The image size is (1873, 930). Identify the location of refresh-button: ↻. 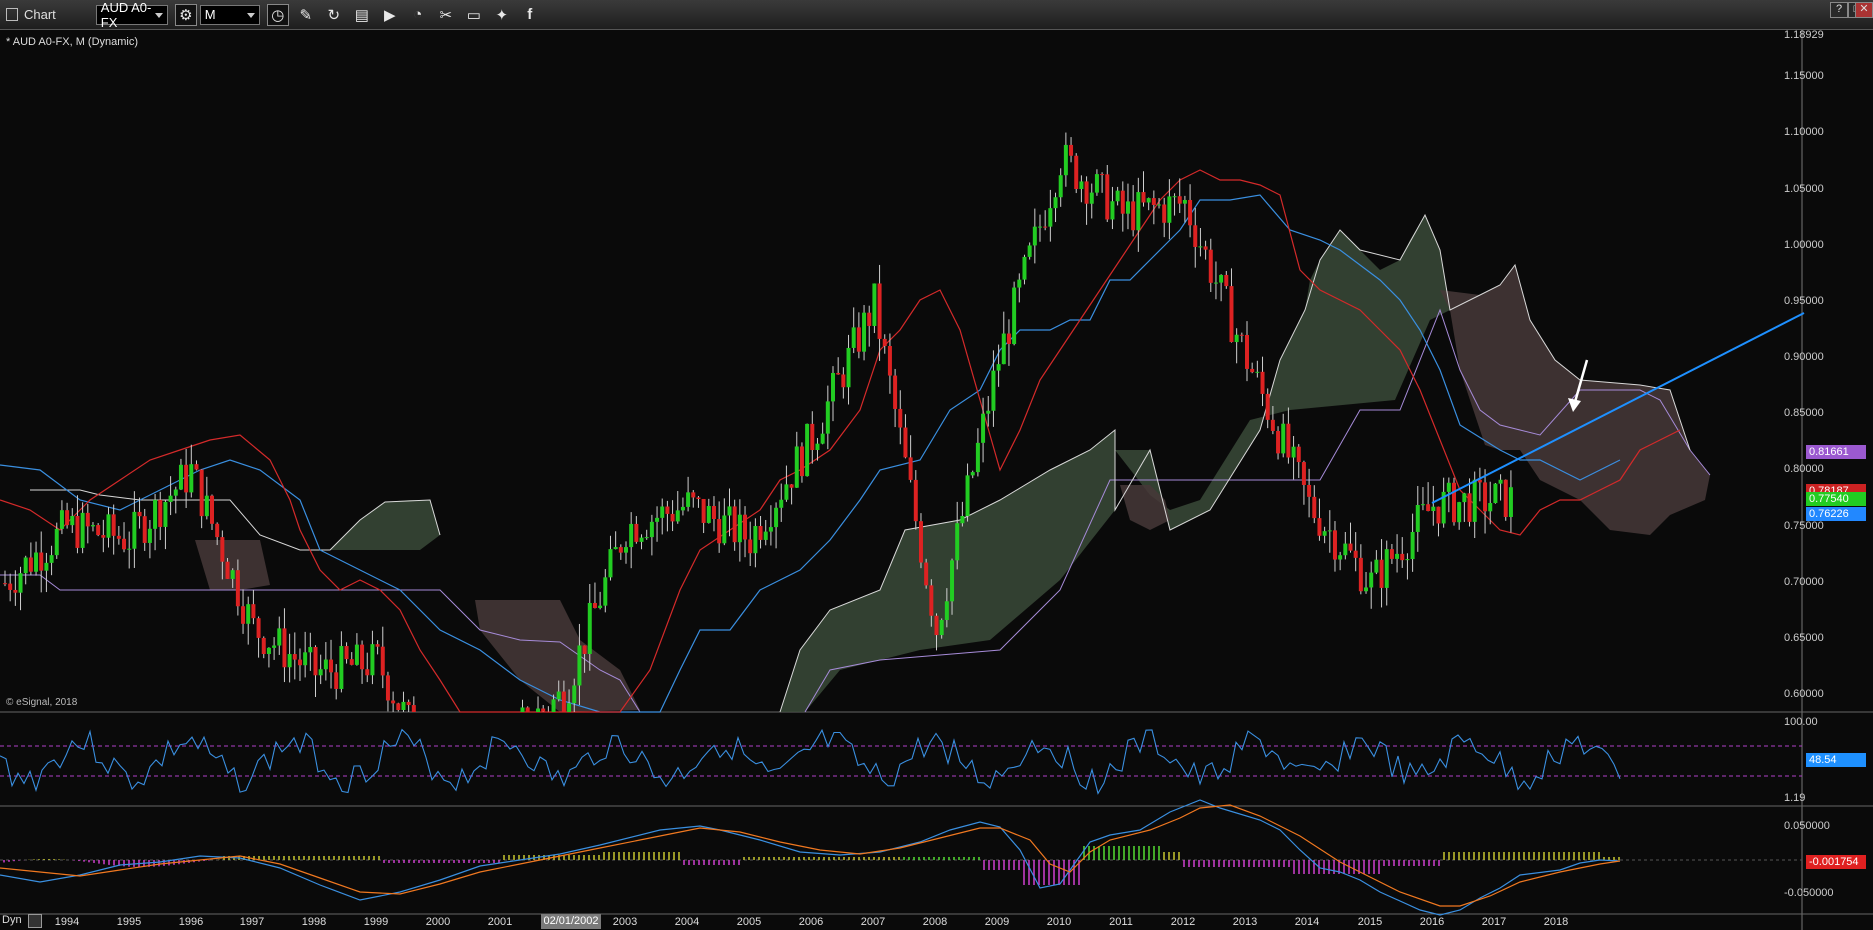
(334, 15).